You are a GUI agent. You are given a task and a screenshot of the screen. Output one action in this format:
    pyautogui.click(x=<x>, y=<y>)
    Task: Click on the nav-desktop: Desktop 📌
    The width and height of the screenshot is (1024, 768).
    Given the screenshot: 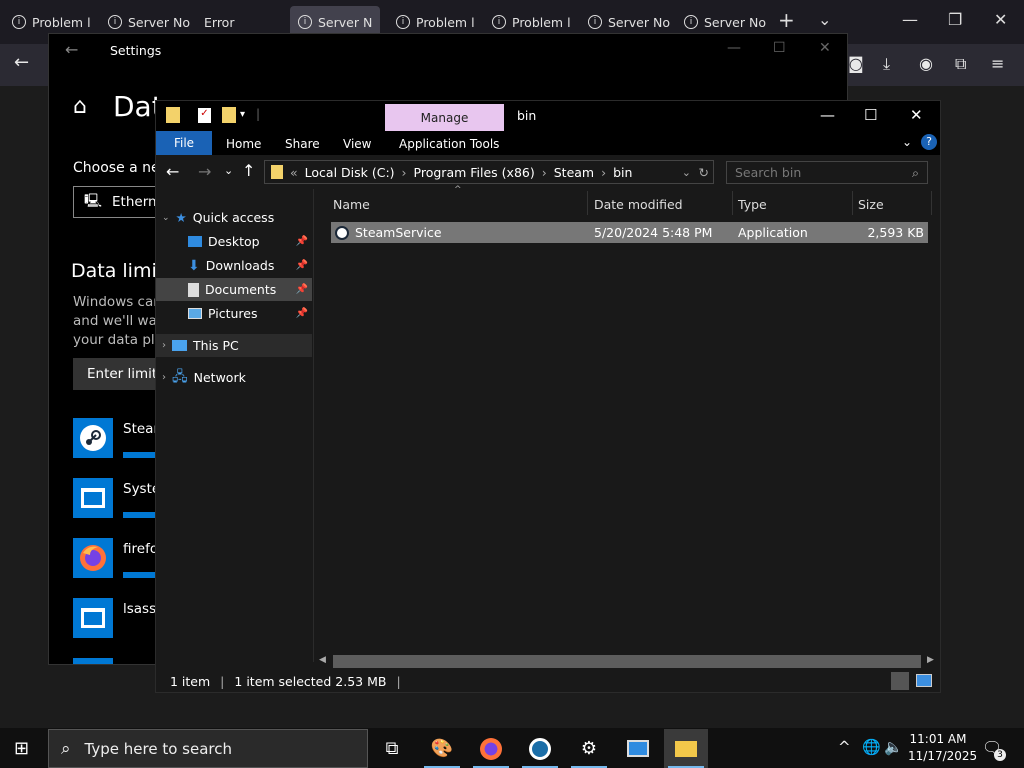 What is the action you would take?
    pyautogui.click(x=234, y=241)
    